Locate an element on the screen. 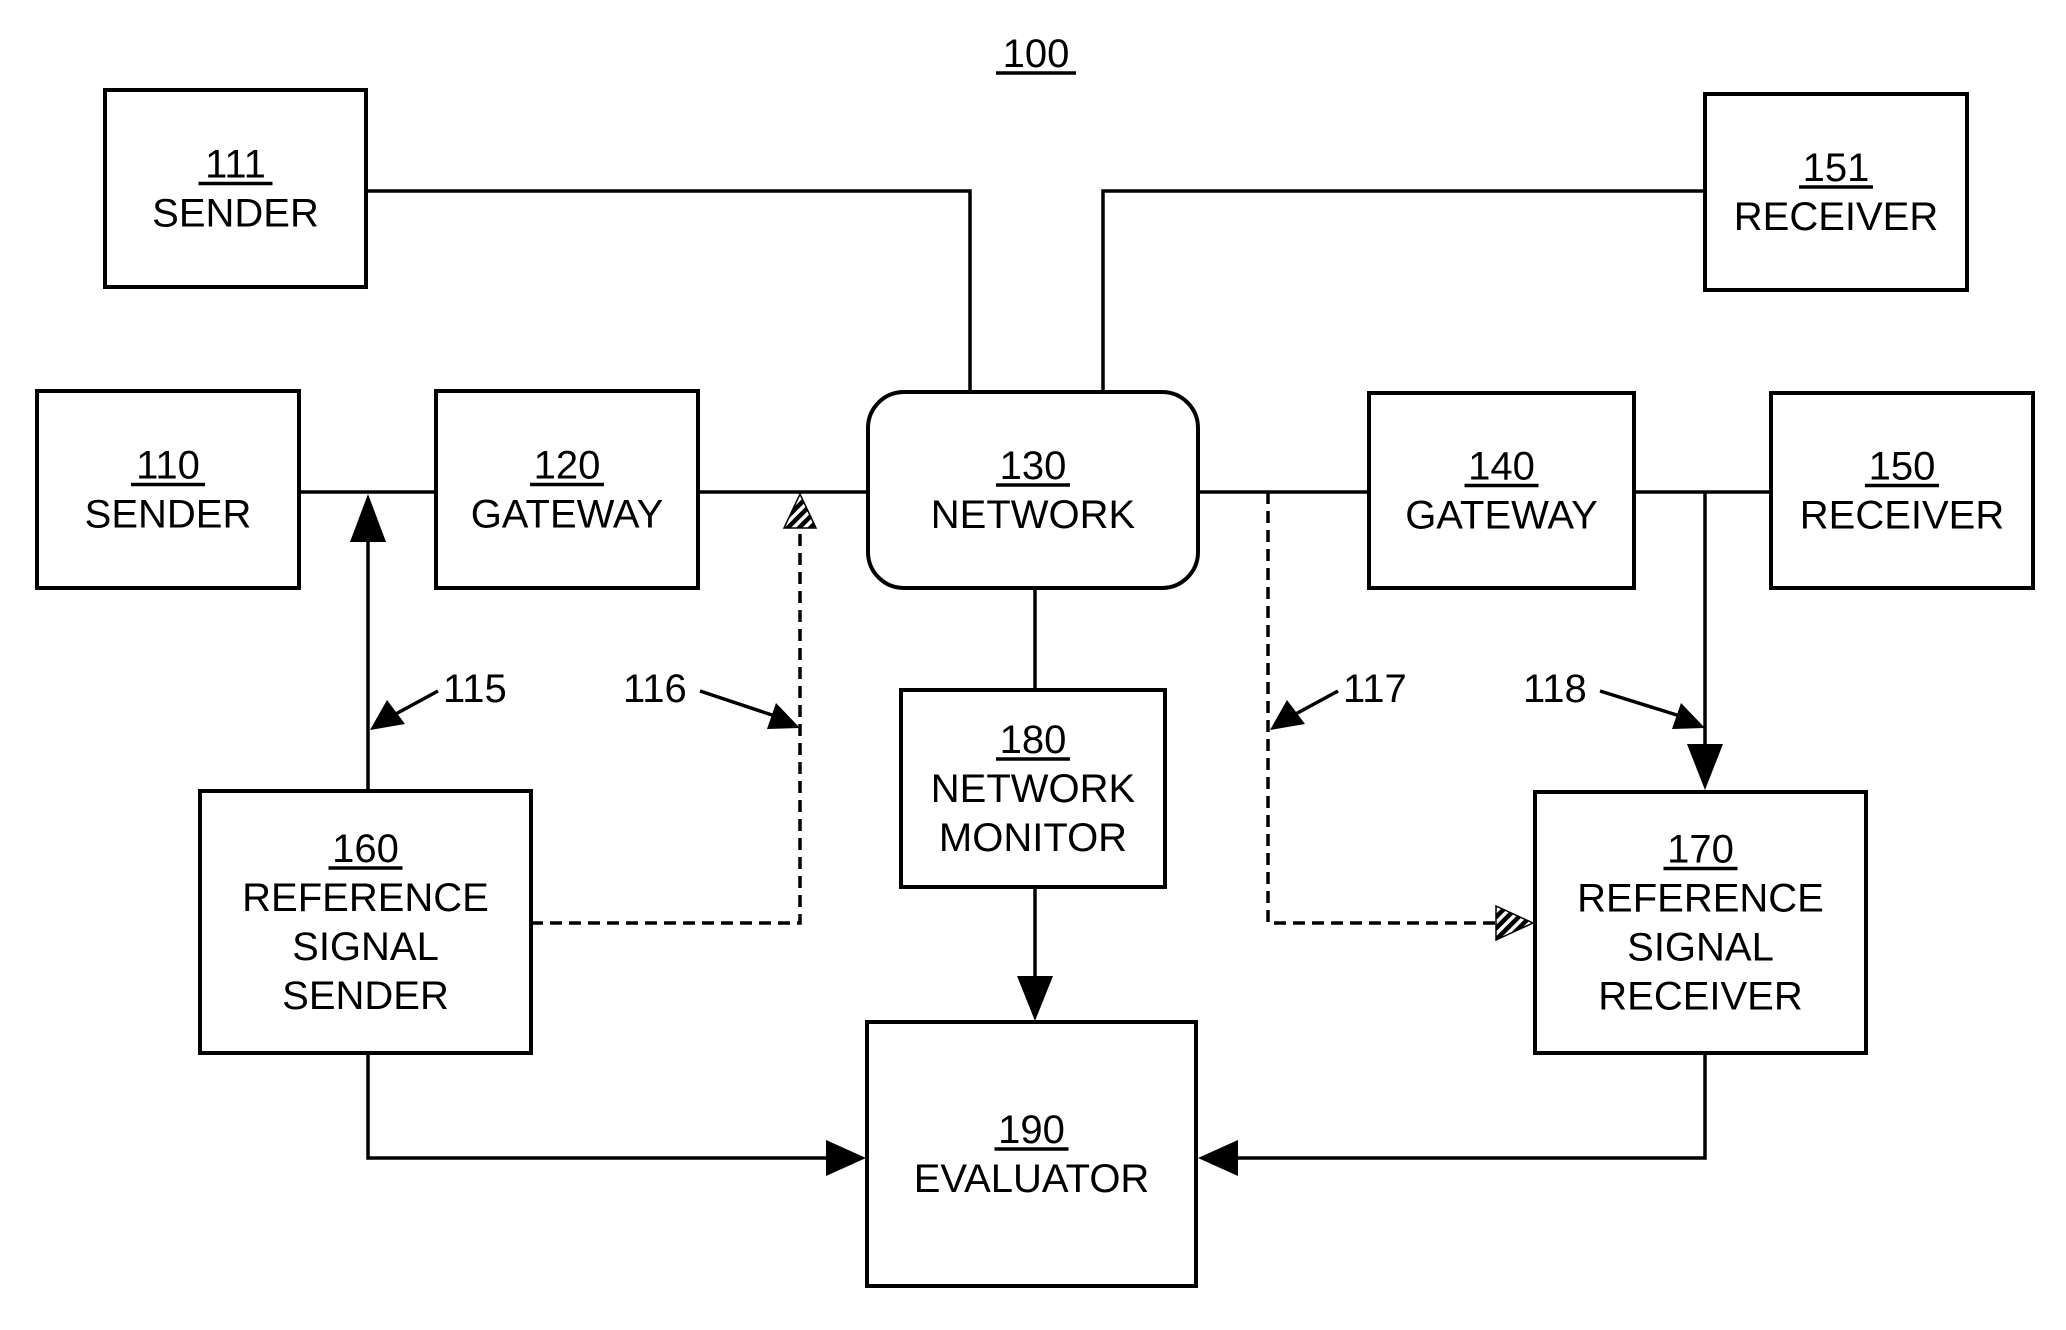  block-label: MONITOR is located at coordinates (1033, 838).